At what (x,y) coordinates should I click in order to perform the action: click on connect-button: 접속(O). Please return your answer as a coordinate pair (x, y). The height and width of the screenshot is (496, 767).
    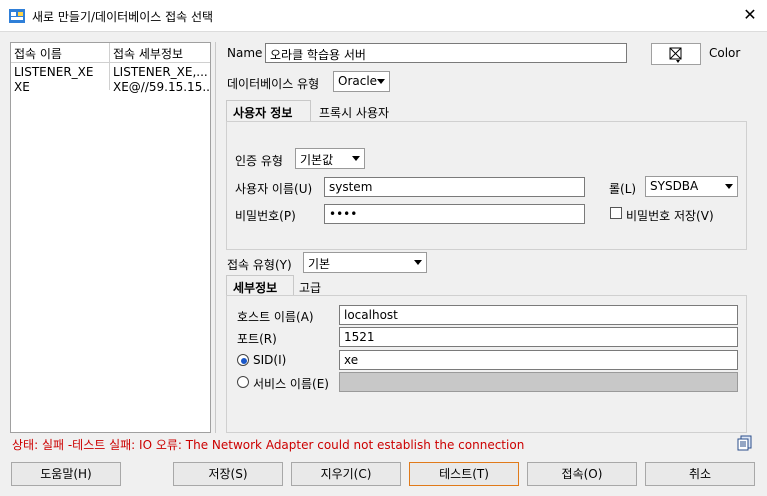
    Looking at the image, I should click on (582, 474).